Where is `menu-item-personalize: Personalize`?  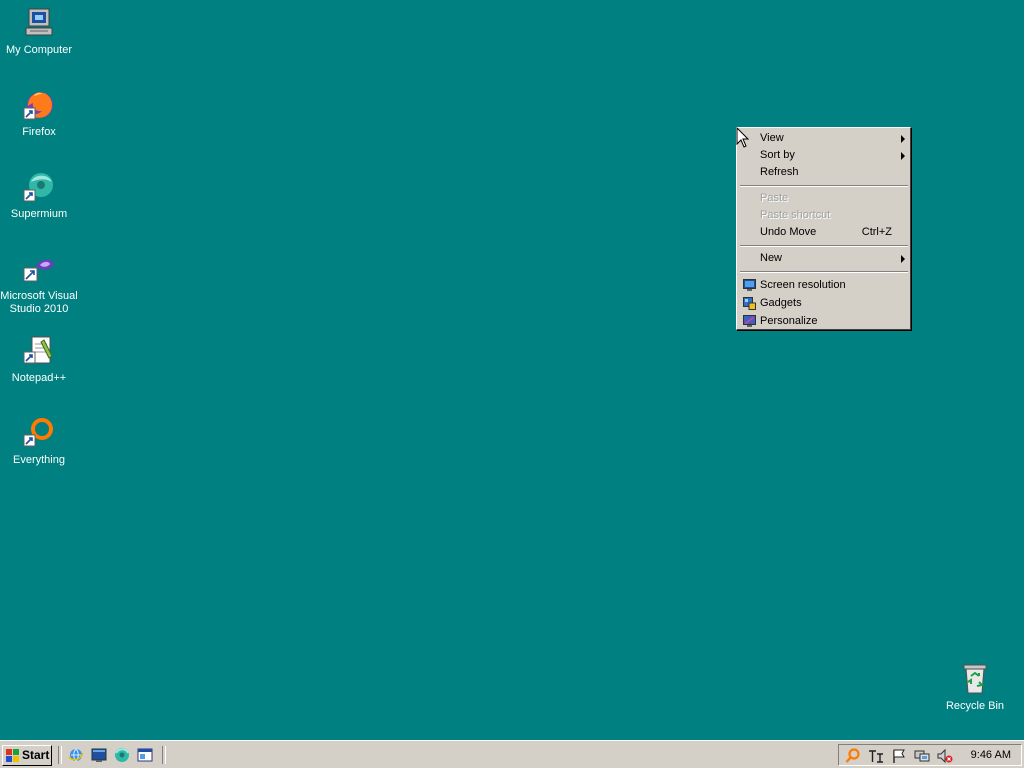 menu-item-personalize: Personalize is located at coordinates (824, 321).